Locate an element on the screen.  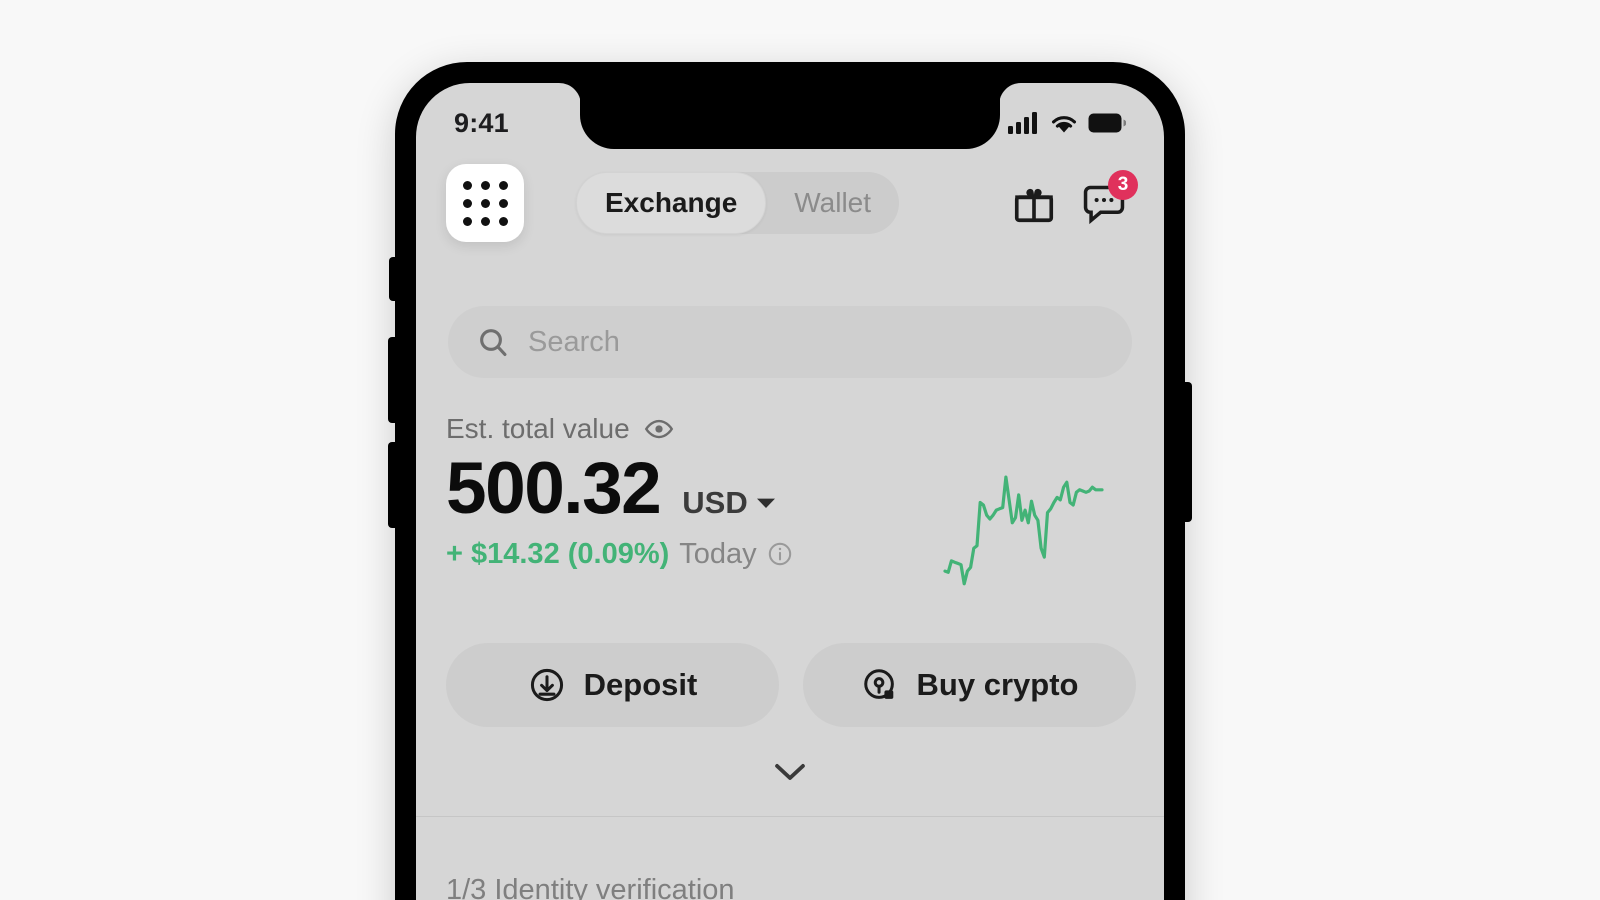
currency-selector: USD is located at coordinates (728, 503).